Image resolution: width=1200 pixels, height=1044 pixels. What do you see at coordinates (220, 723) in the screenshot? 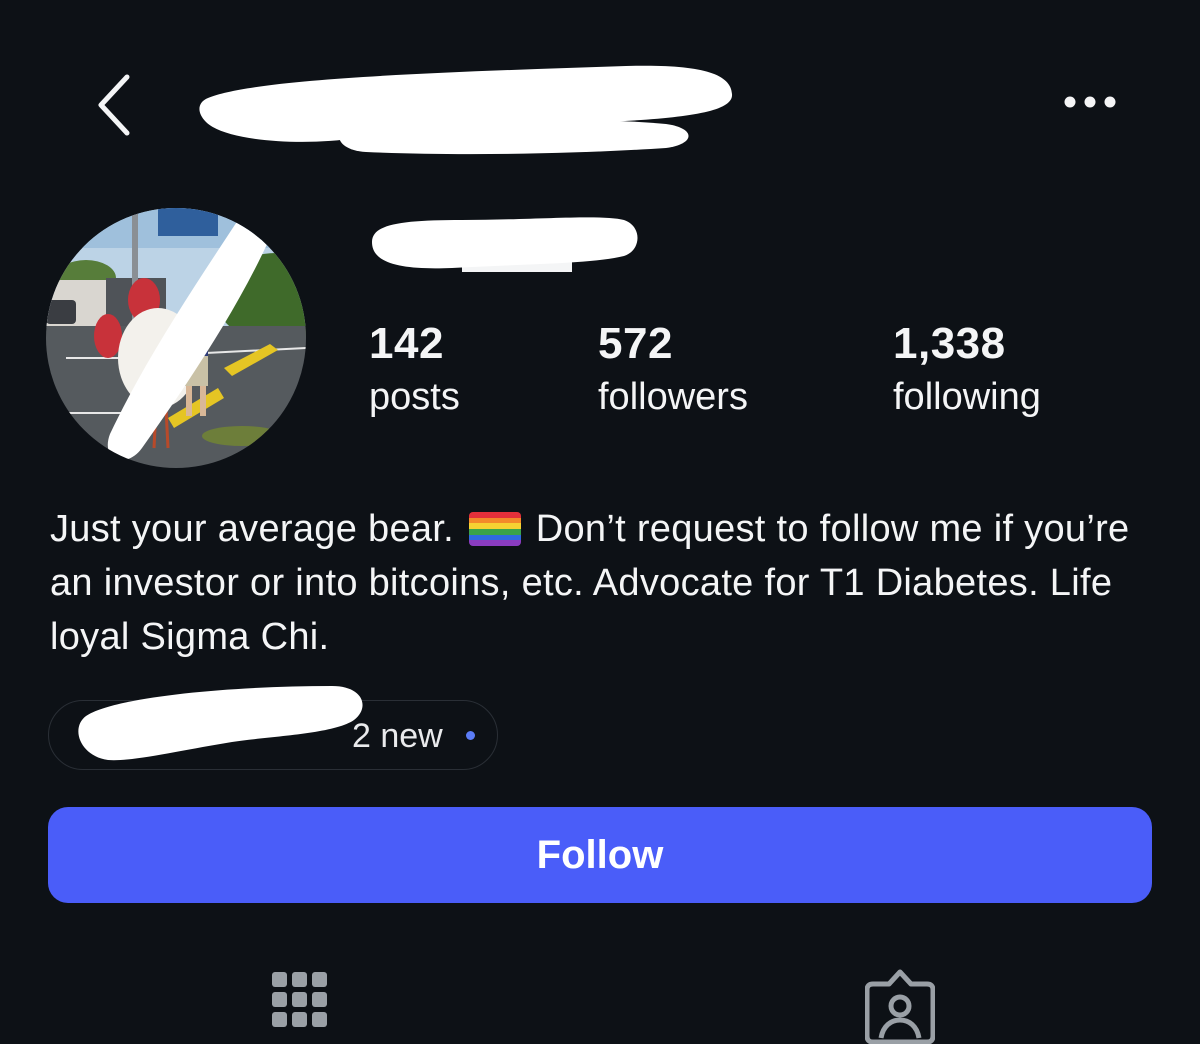
I see `chip-redaction` at bounding box center [220, 723].